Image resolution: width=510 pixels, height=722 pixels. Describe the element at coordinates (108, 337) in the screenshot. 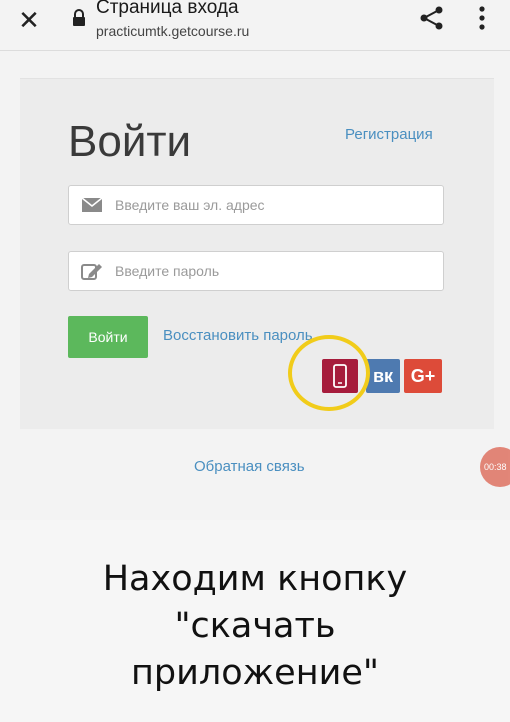

I see `login-button: Войти` at that location.